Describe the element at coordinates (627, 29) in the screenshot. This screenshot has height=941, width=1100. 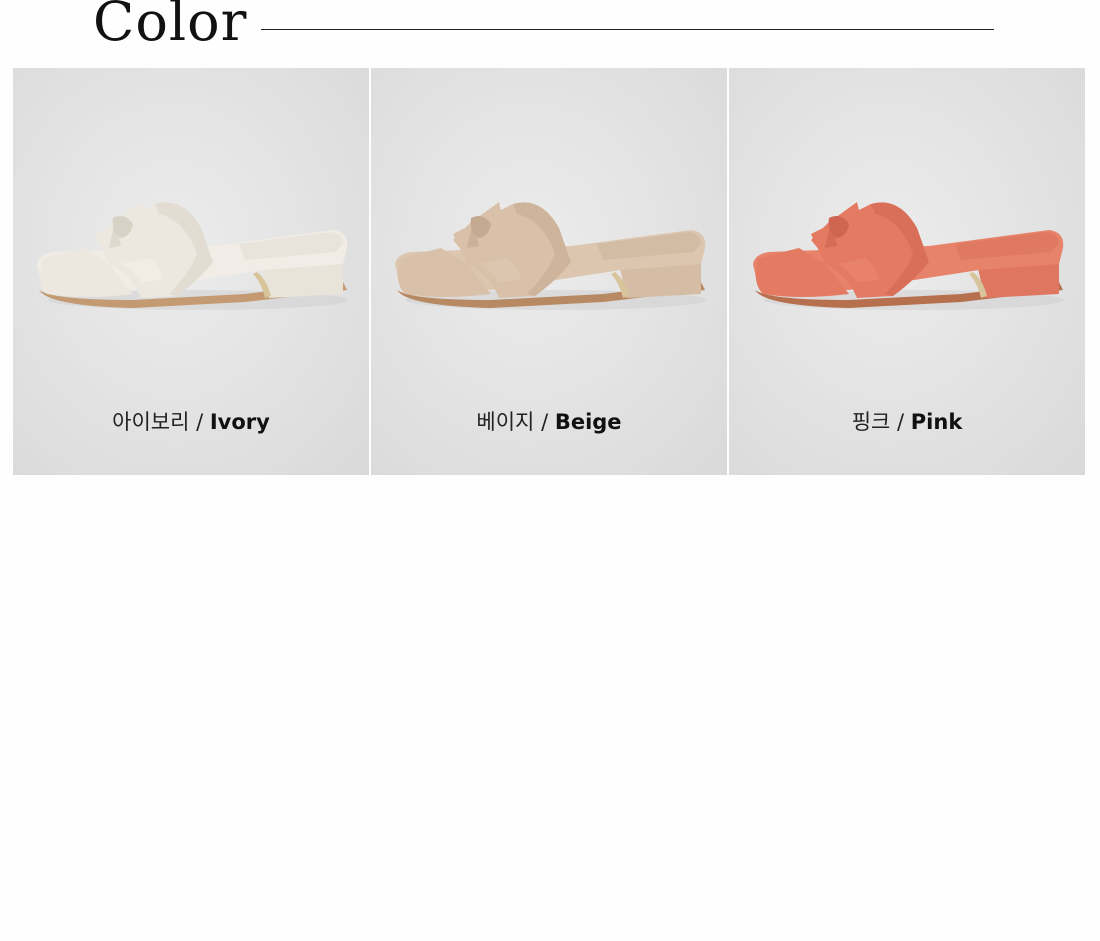
I see `title-divider` at that location.